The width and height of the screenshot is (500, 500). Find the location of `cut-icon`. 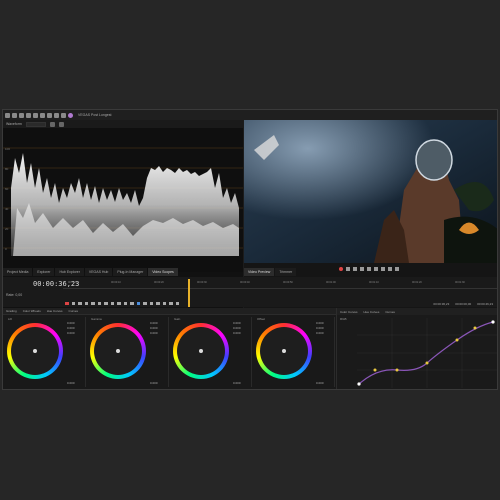

cut-icon is located at coordinates (35, 115).